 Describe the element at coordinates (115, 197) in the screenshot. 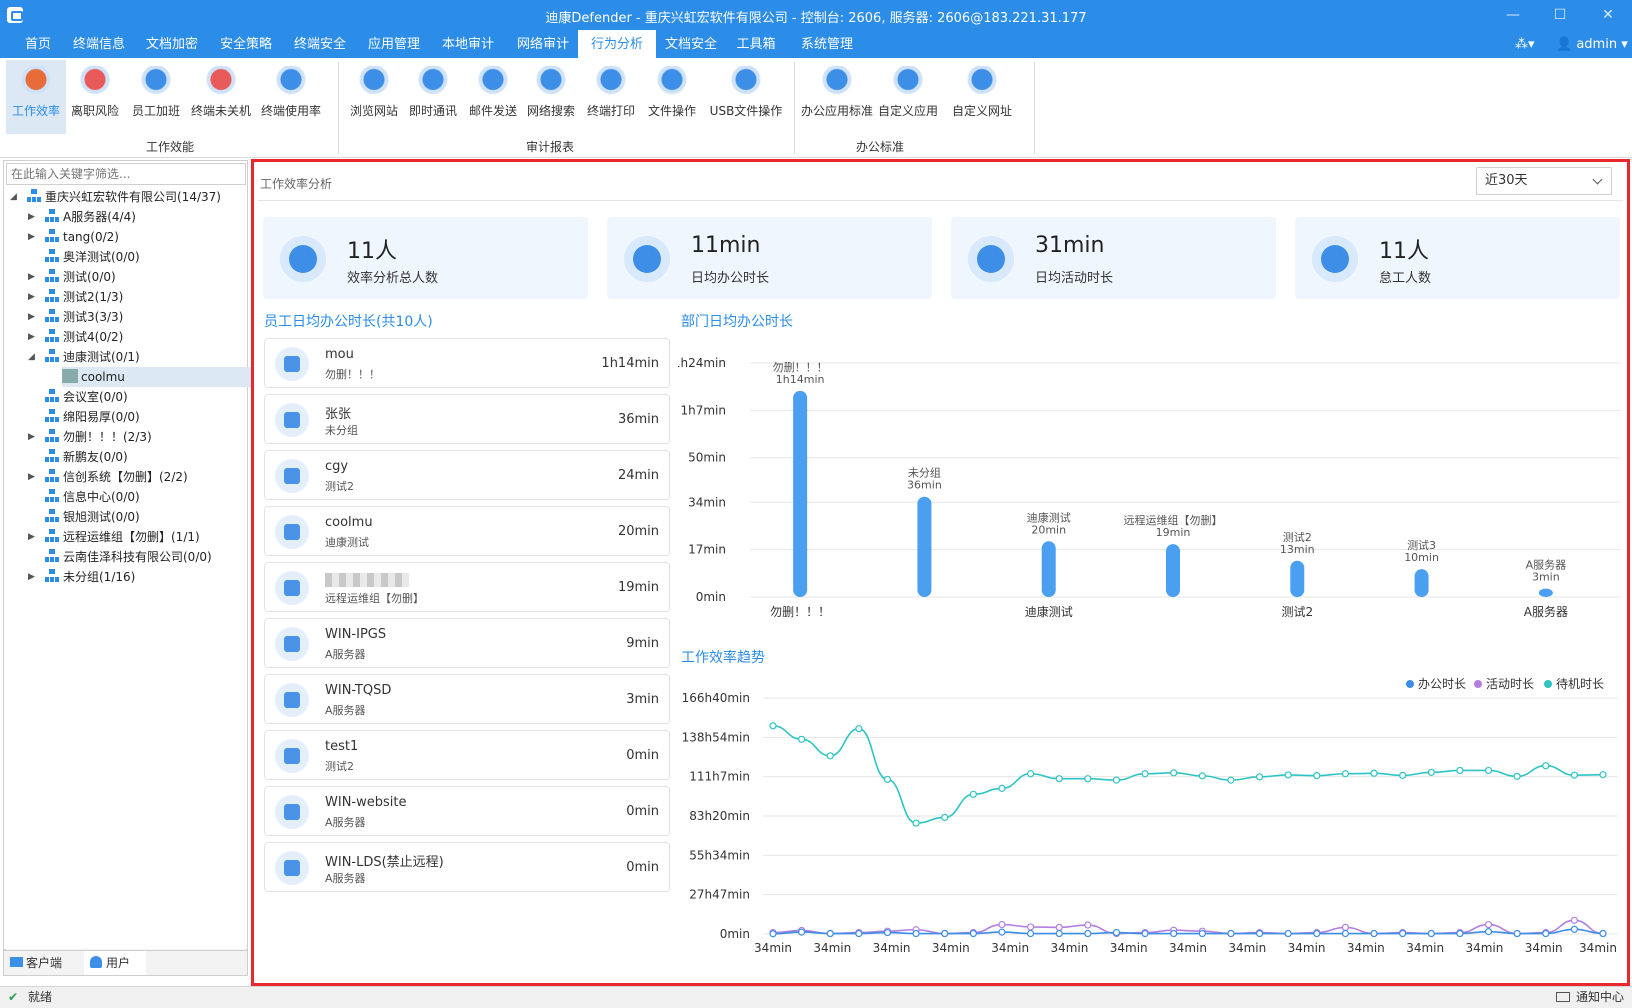

I see `tree-node: ◢ 重庆兴虹宏软件有限公司(14/37)` at that location.